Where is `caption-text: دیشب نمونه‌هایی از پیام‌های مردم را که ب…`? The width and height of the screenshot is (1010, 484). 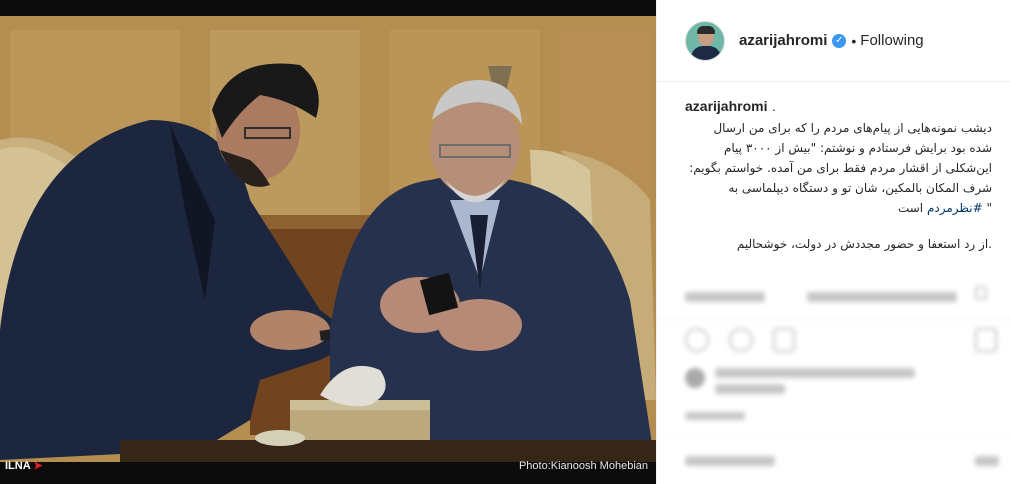 caption-text: دیشب نمونه‌هایی از پیام‌های مردم را که ب… is located at coordinates (838, 186).